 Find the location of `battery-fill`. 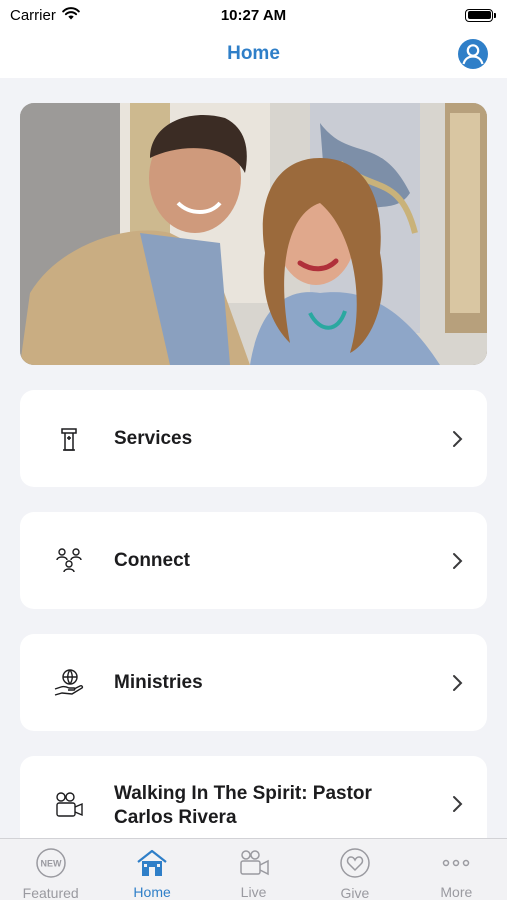

battery-fill is located at coordinates (479, 15).